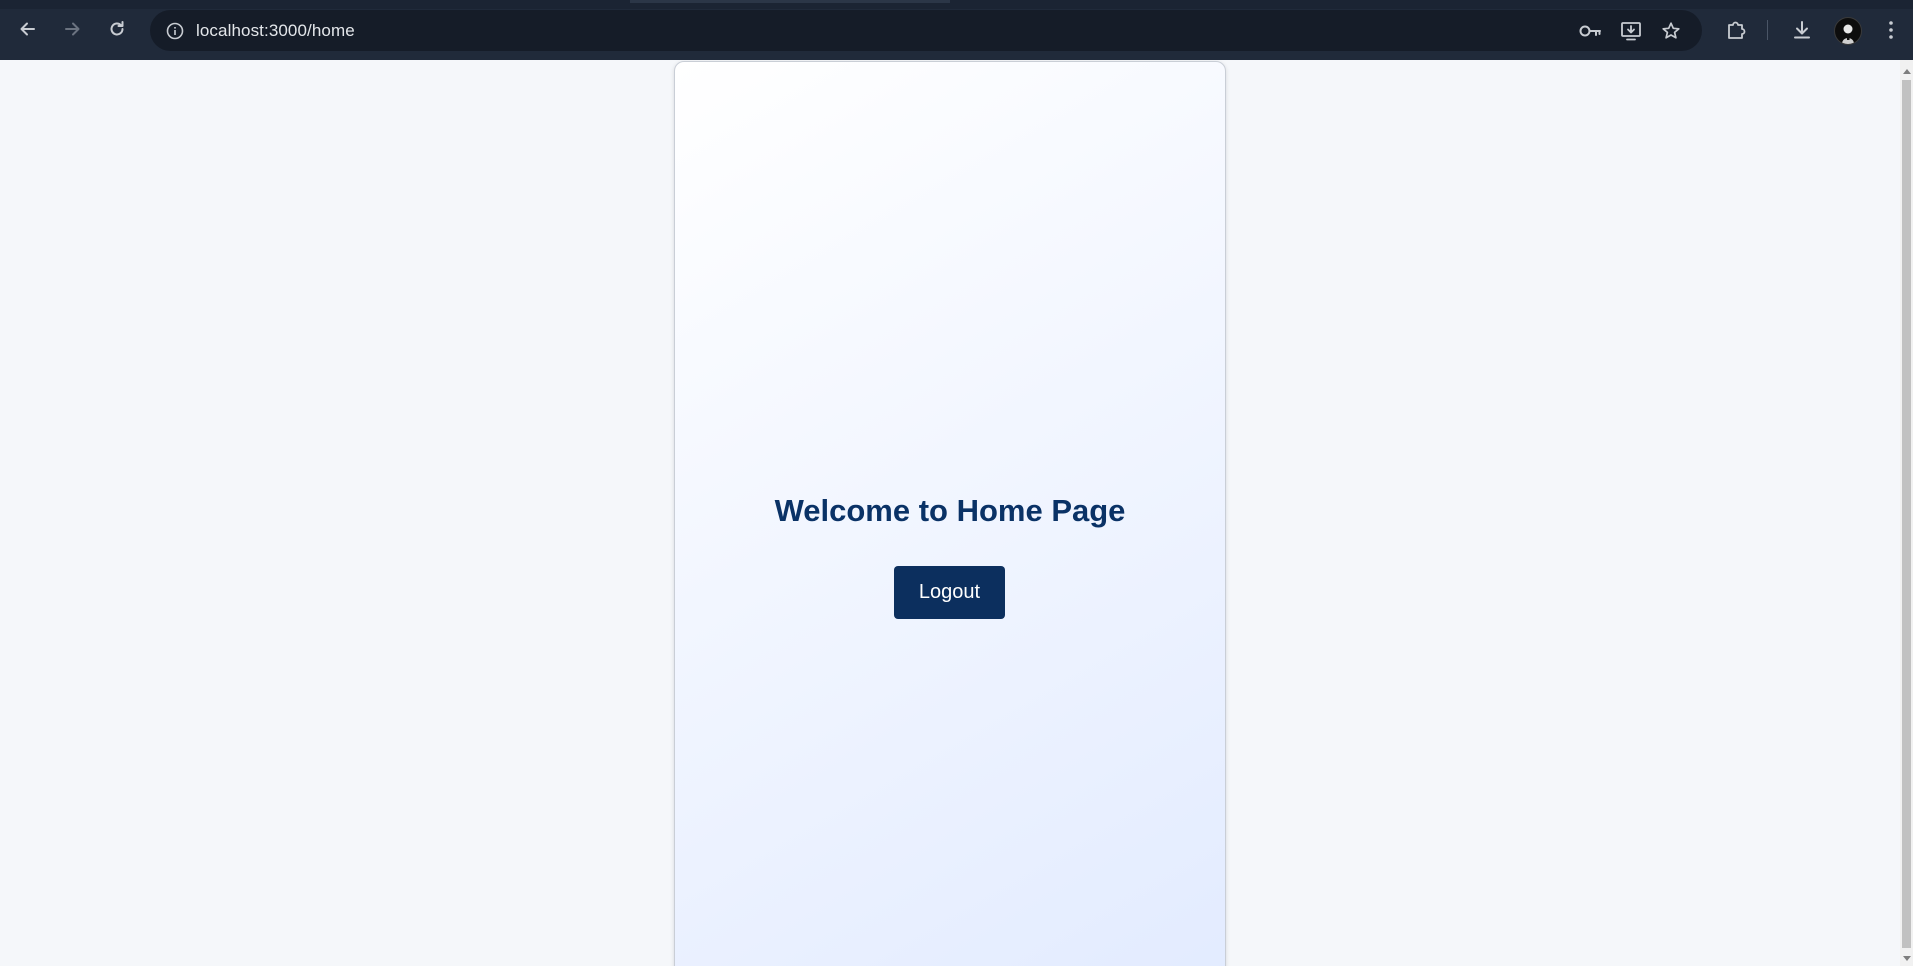  I want to click on bookmark-button, so click(1671, 31).